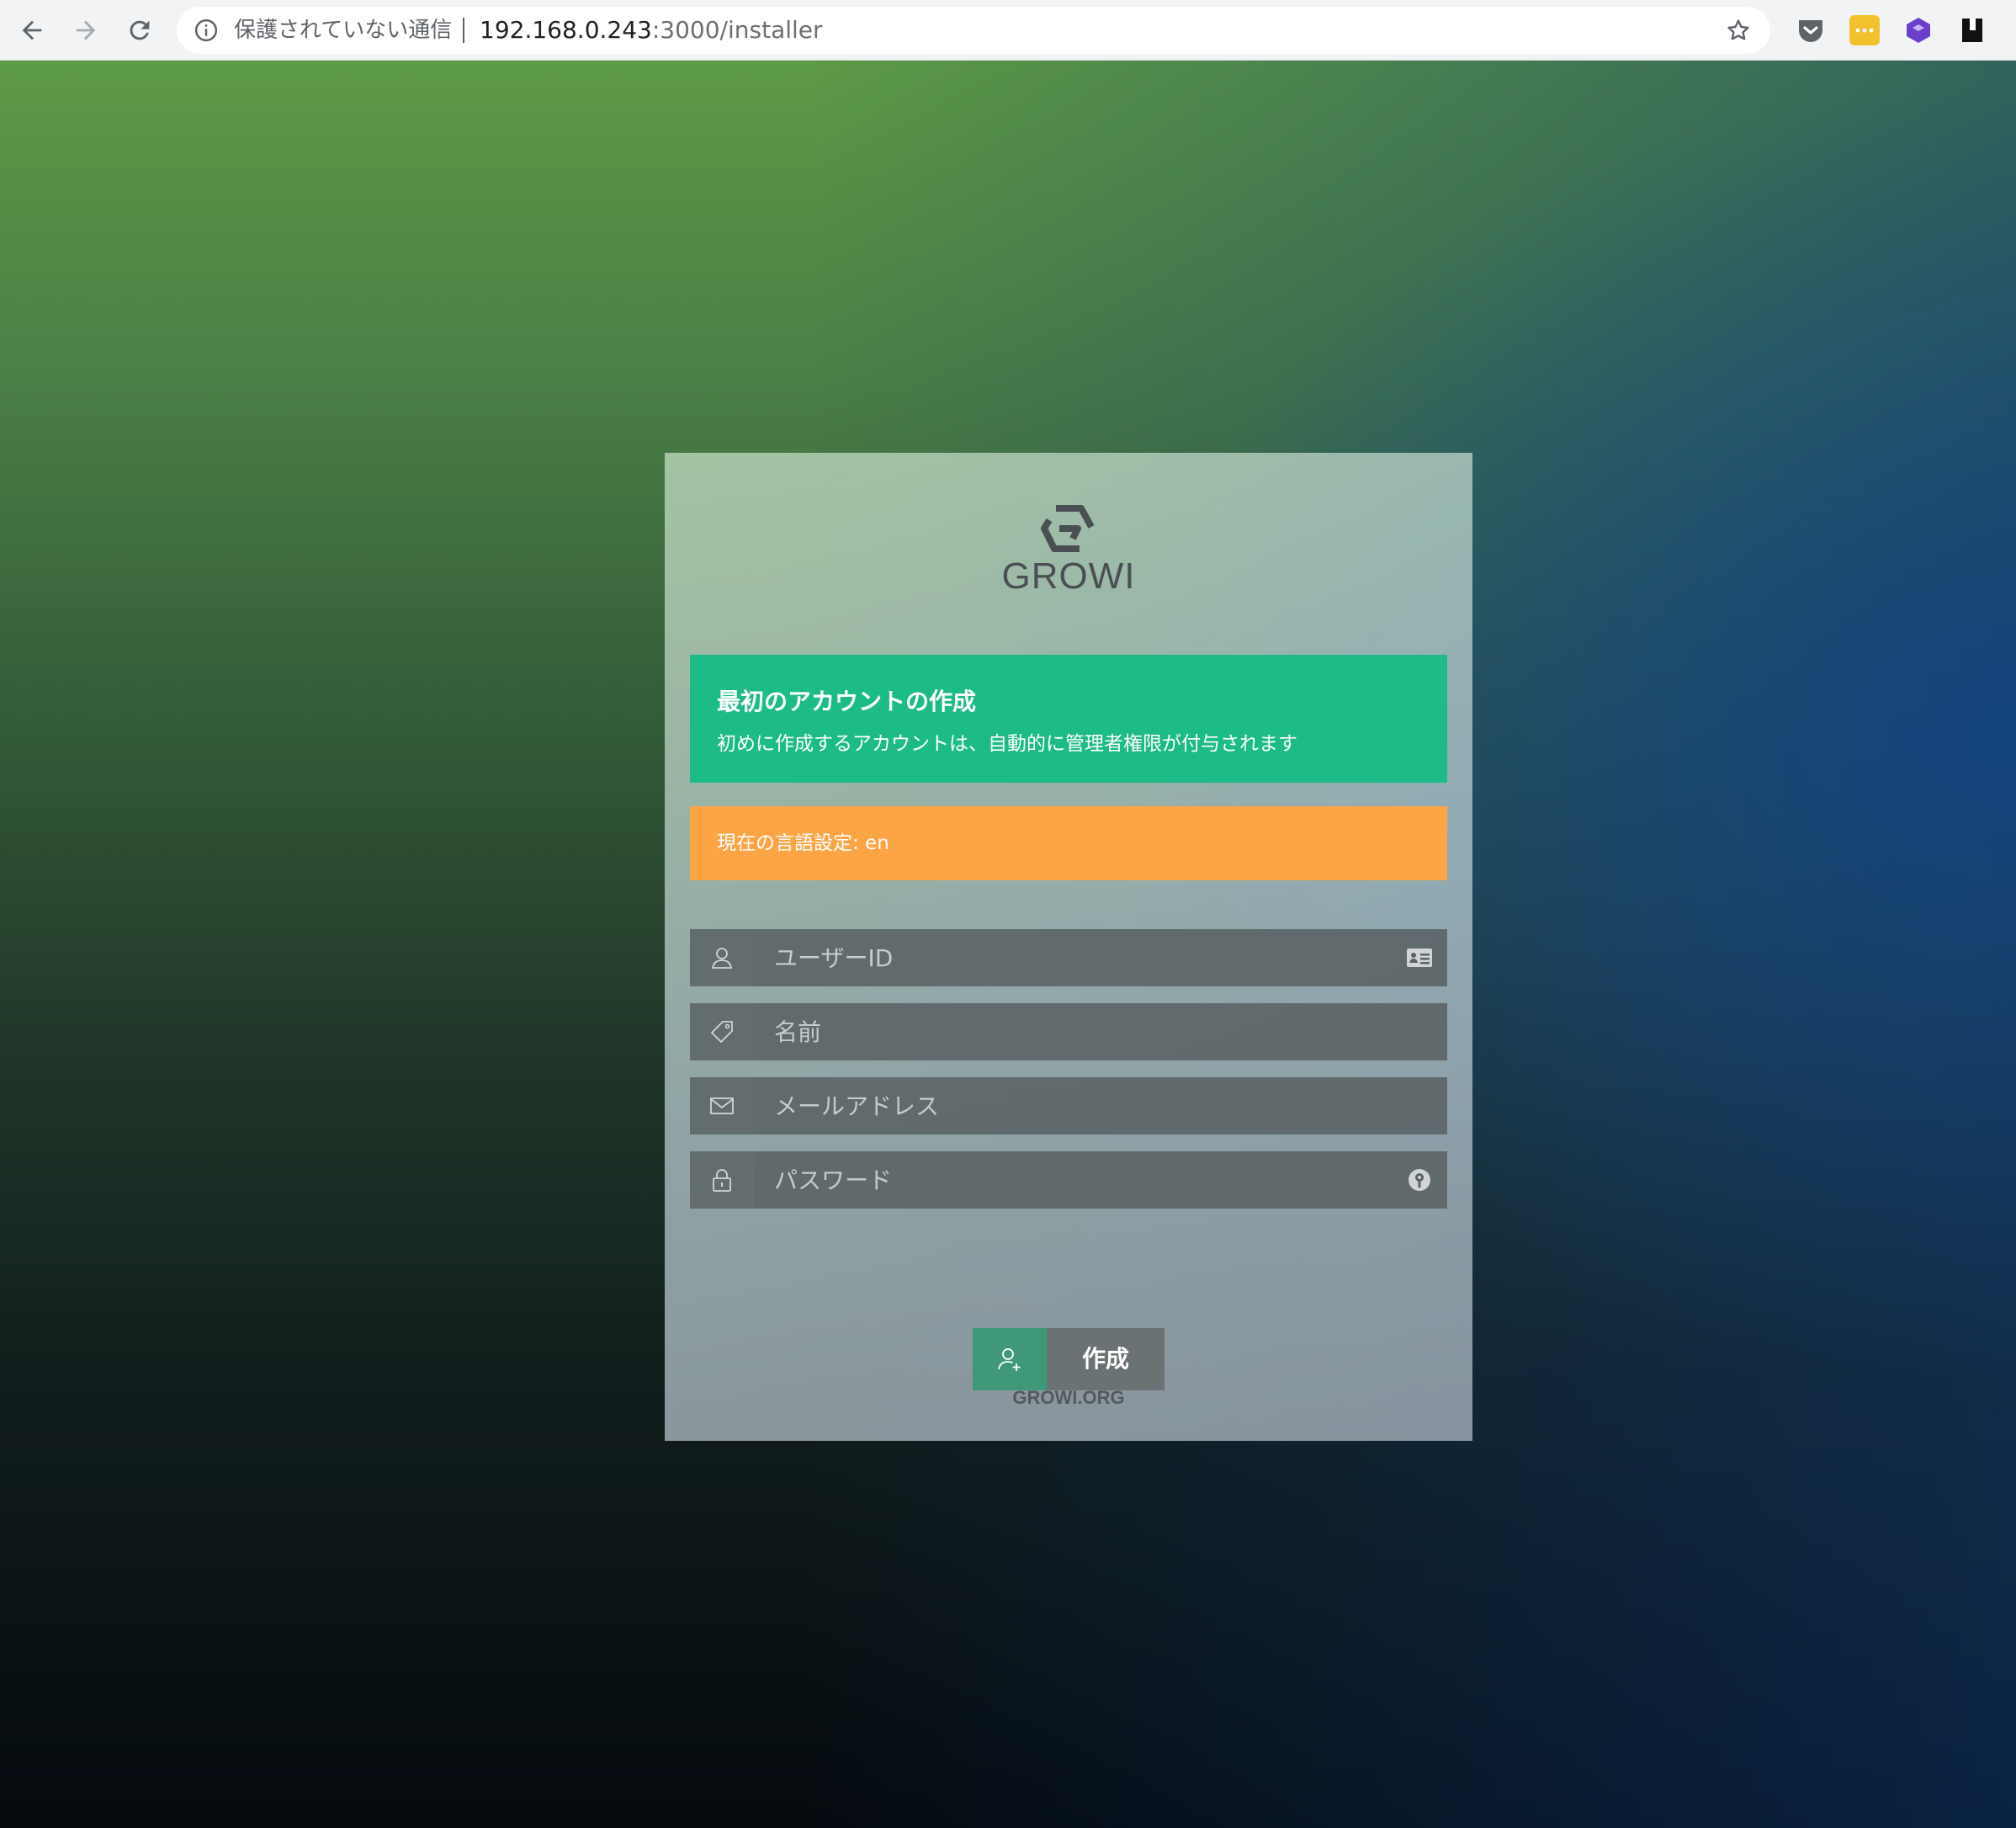 This screenshot has height=1828, width=2016. What do you see at coordinates (1738, 31) in the screenshot?
I see `bookmark-star-icon` at bounding box center [1738, 31].